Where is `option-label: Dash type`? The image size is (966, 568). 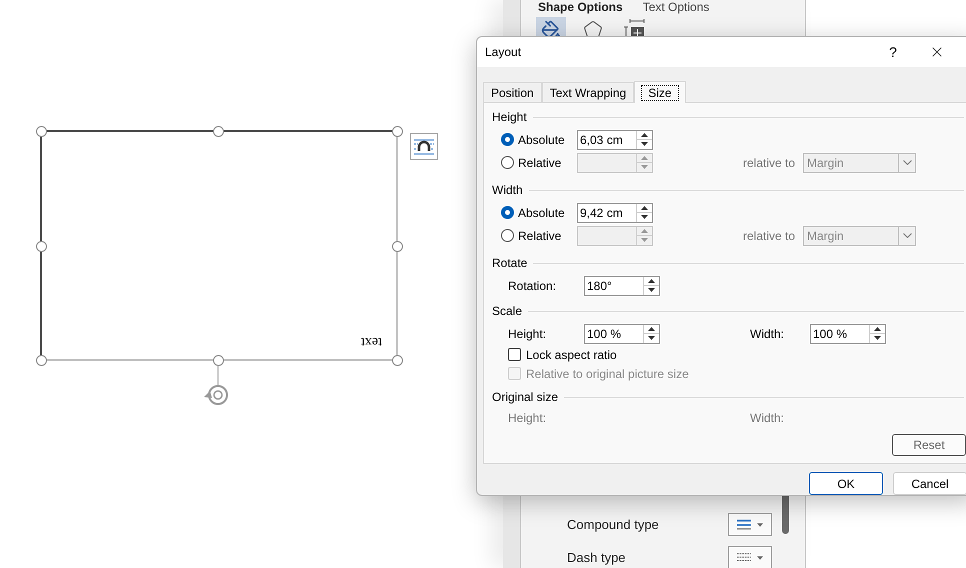
option-label: Dash type is located at coordinates (597, 557).